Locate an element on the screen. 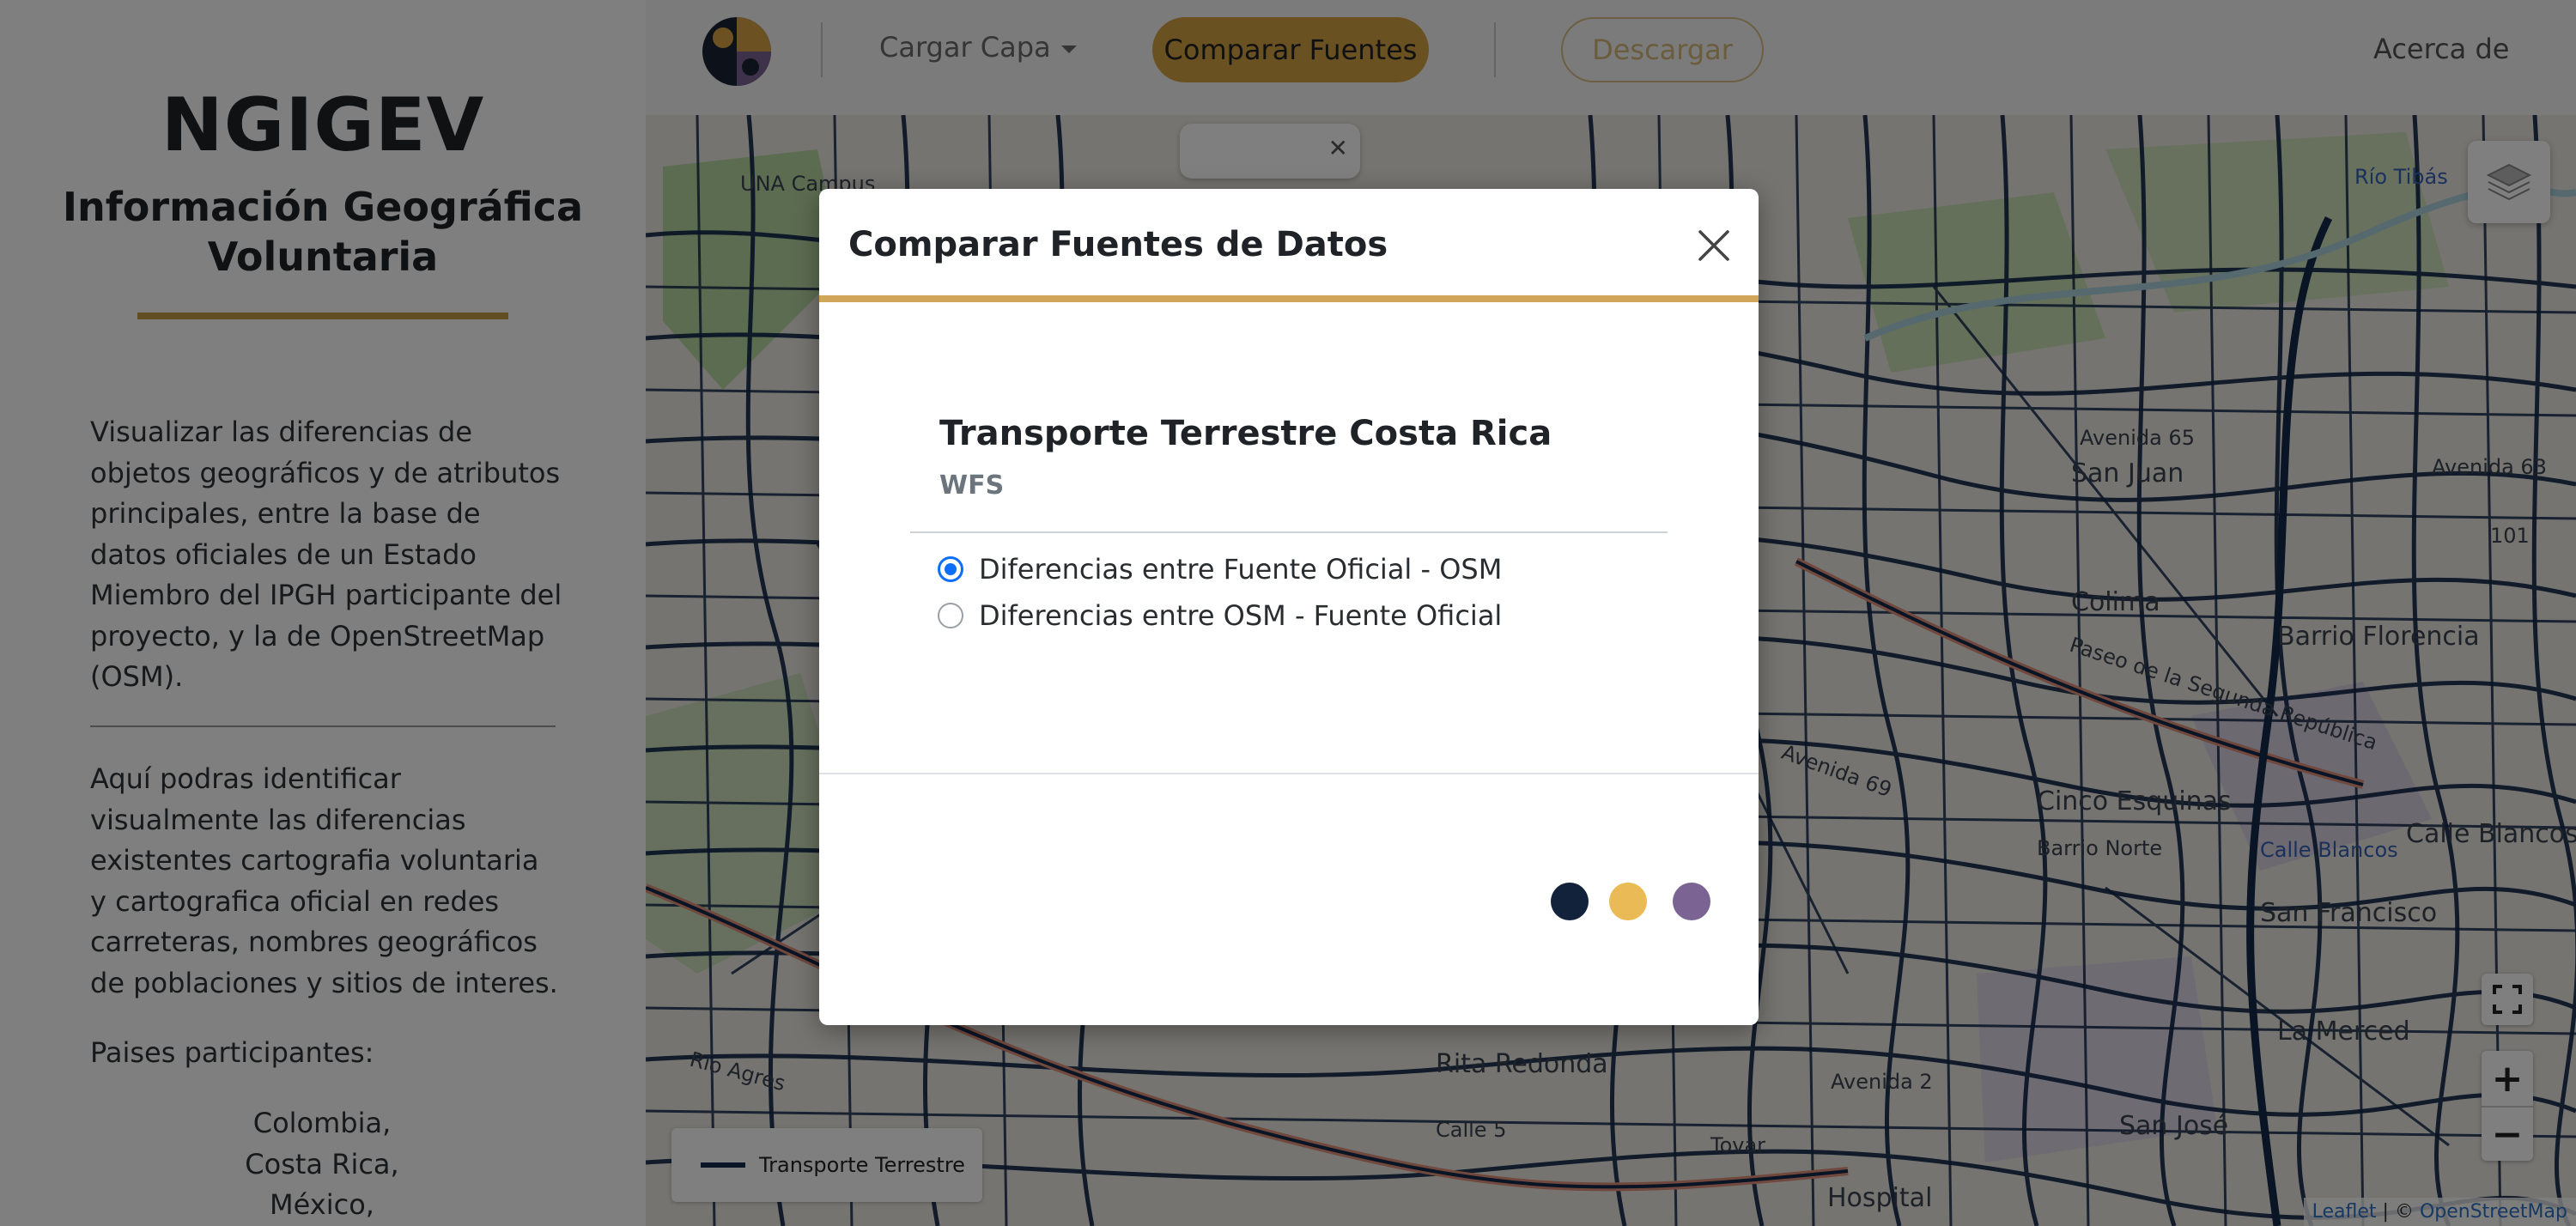  modal-title: Comparar Fuentes de Datos is located at coordinates (1118, 245).